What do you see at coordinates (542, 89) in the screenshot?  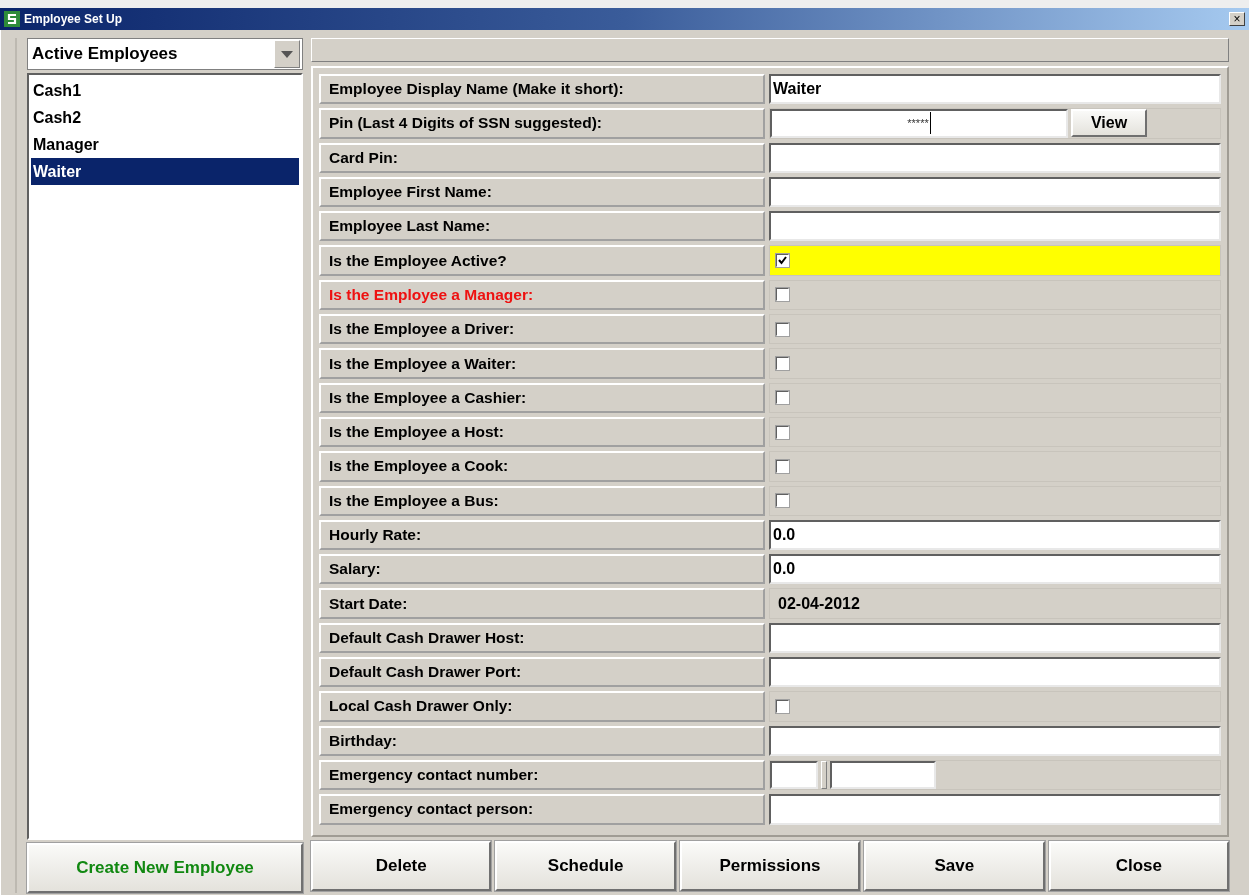 I see `field-label: Employee Display Name (Make it short):` at bounding box center [542, 89].